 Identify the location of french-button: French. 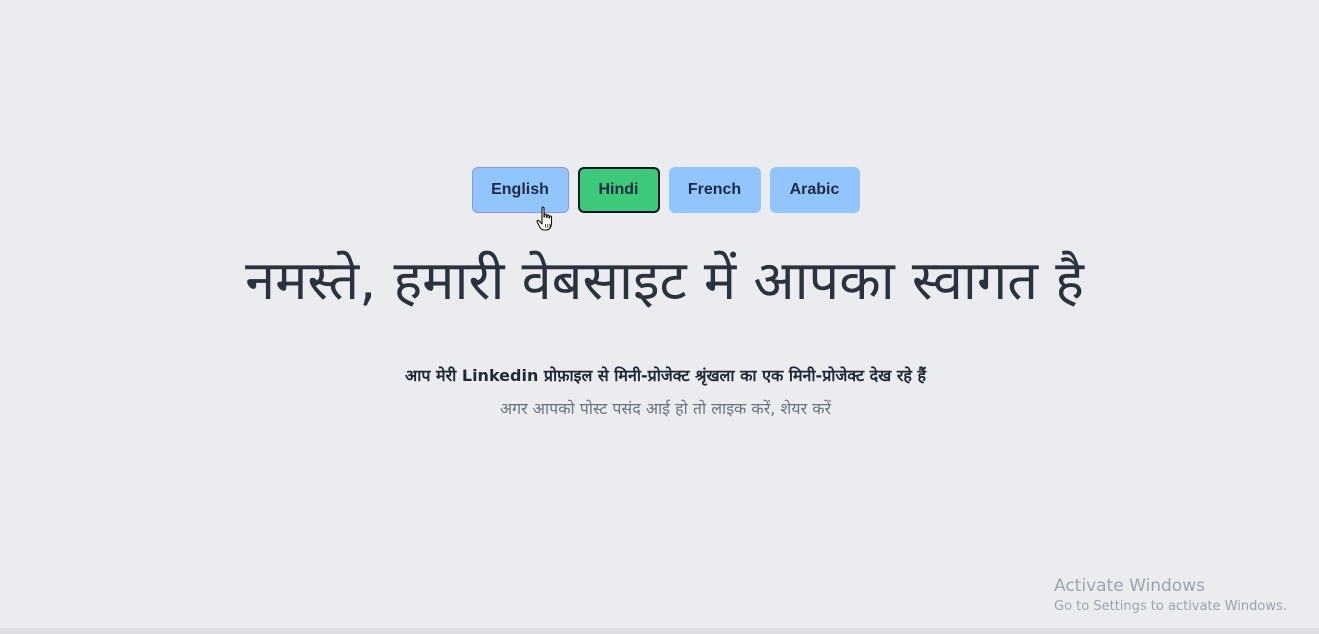
(714, 190).